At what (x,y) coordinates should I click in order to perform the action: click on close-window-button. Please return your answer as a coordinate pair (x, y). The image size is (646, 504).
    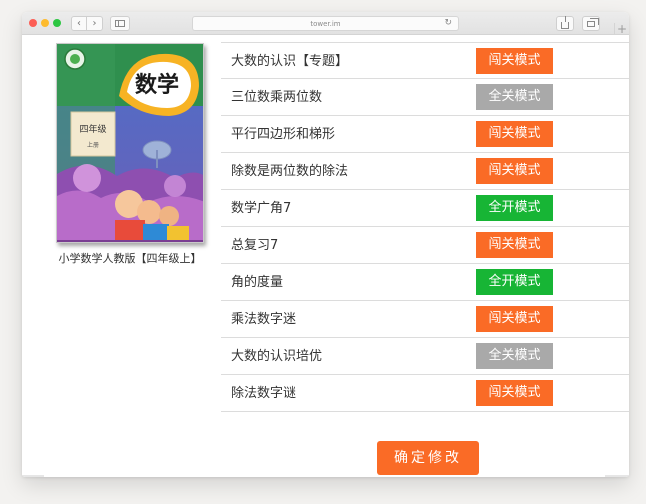
    Looking at the image, I should click on (33, 23).